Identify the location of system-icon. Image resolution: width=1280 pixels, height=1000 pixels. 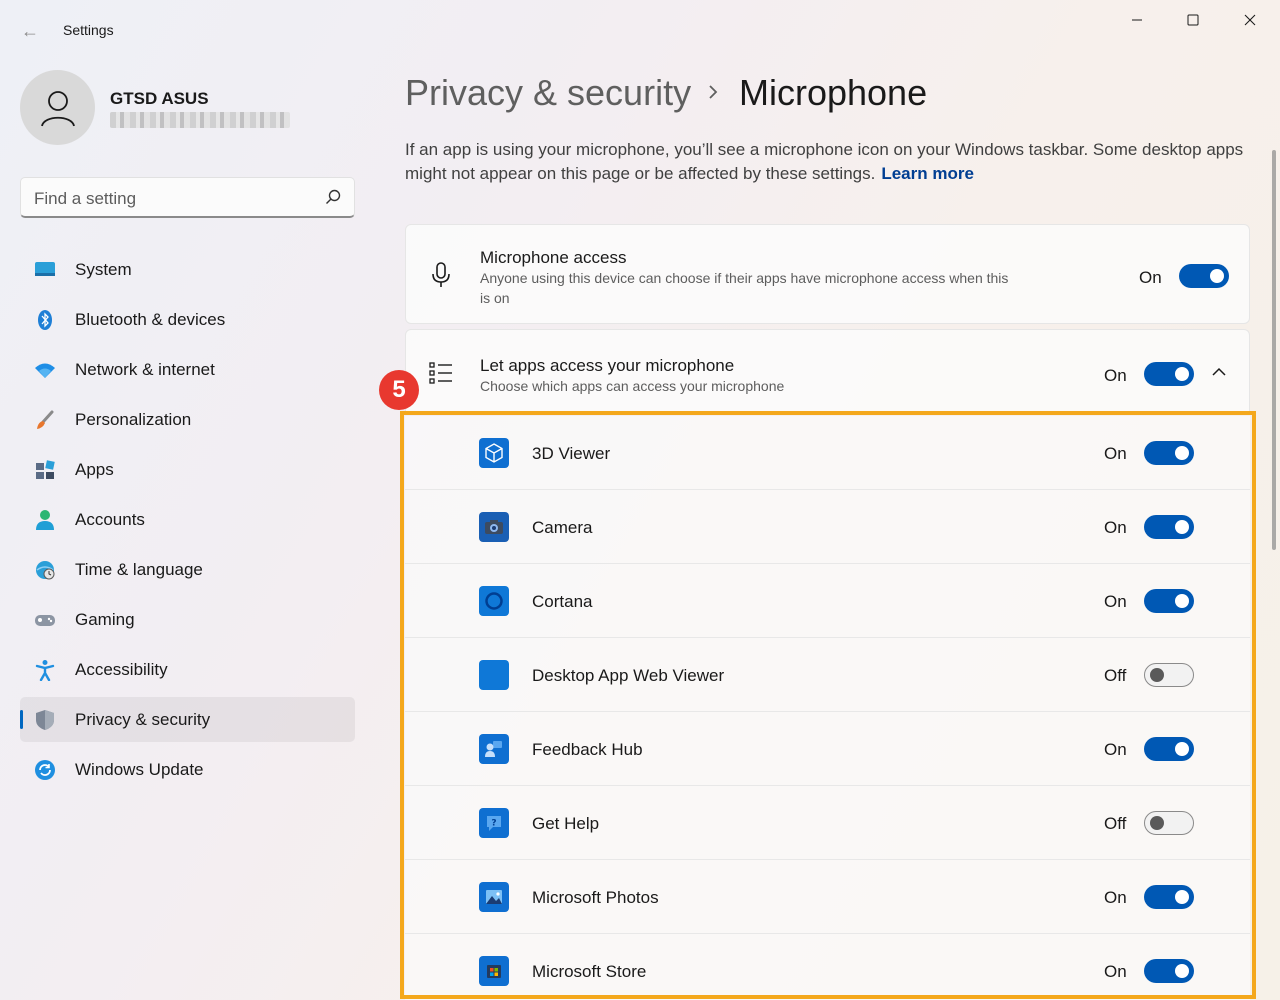
(45, 270).